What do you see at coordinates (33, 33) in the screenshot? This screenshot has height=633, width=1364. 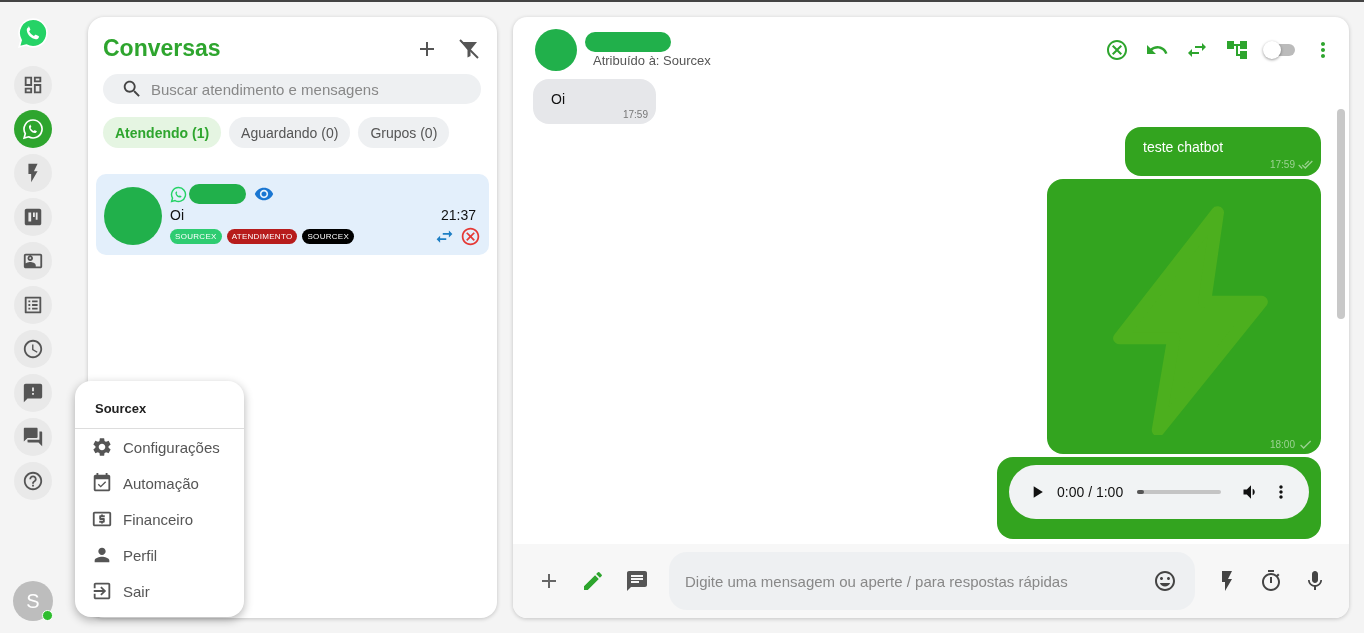 I see `whatsapp-logo` at bounding box center [33, 33].